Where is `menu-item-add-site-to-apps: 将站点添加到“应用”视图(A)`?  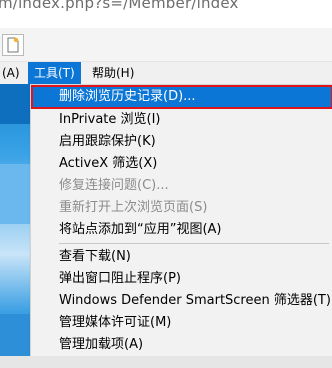
menu-item-add-site-to-apps: 将站点添加到“应用”视图(A) is located at coordinates (182, 230).